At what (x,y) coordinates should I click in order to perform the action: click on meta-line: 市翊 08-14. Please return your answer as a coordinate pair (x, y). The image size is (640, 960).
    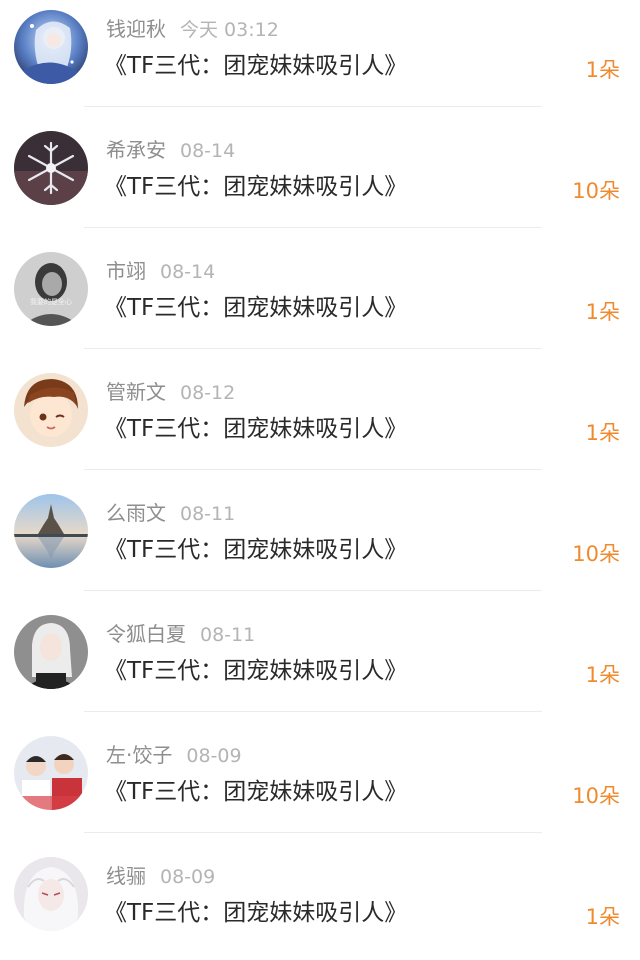
    Looking at the image, I should click on (160, 271).